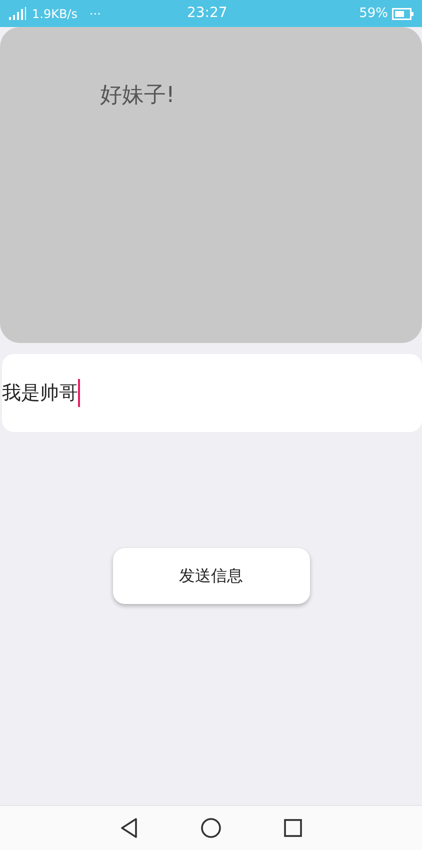  Describe the element at coordinates (95, 14) in the screenshot. I see `more-indicator: ···` at that location.